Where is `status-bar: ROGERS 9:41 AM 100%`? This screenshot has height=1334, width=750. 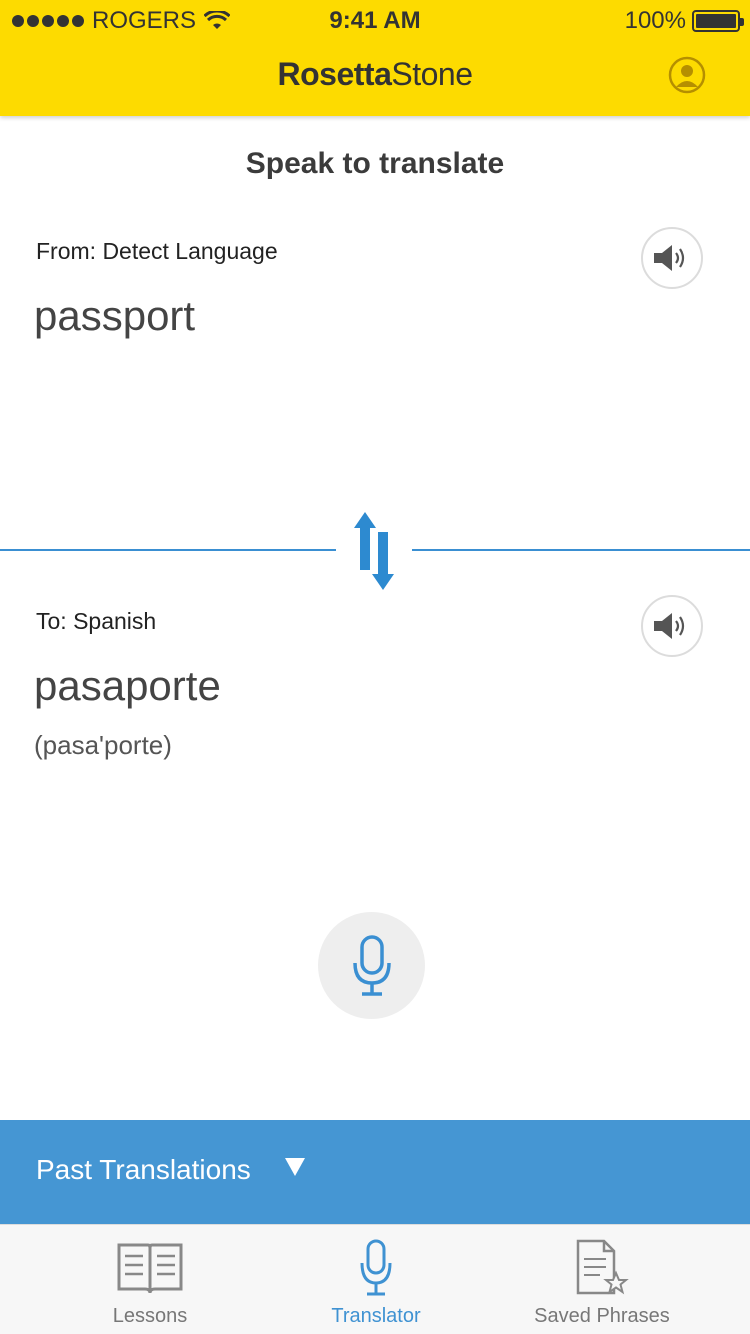 status-bar: ROGERS 9:41 AM 100% is located at coordinates (375, 20).